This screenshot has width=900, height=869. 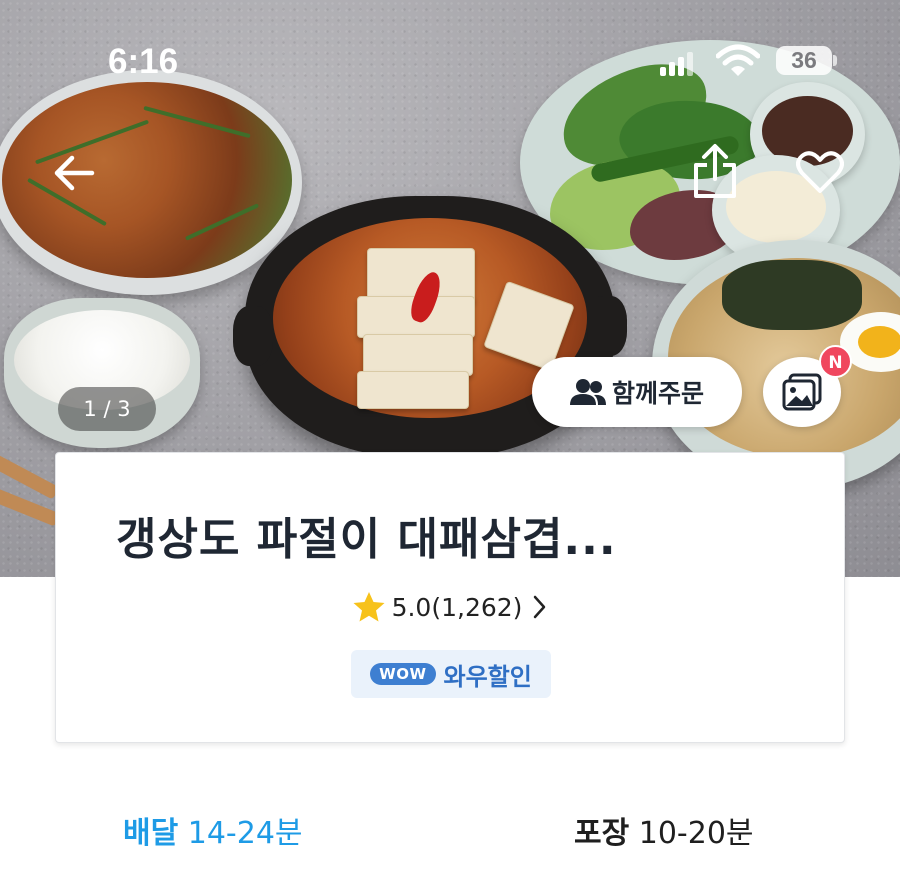 What do you see at coordinates (151, 833) in the screenshot?
I see `delivery-label: 배달` at bounding box center [151, 833].